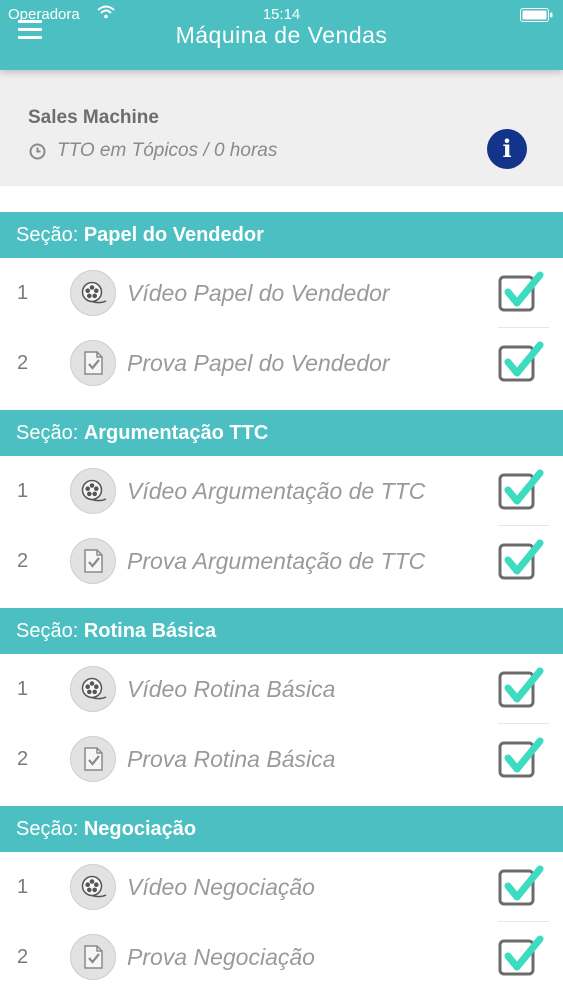  I want to click on item-label: Prova Argumentação de TTC, so click(276, 561).